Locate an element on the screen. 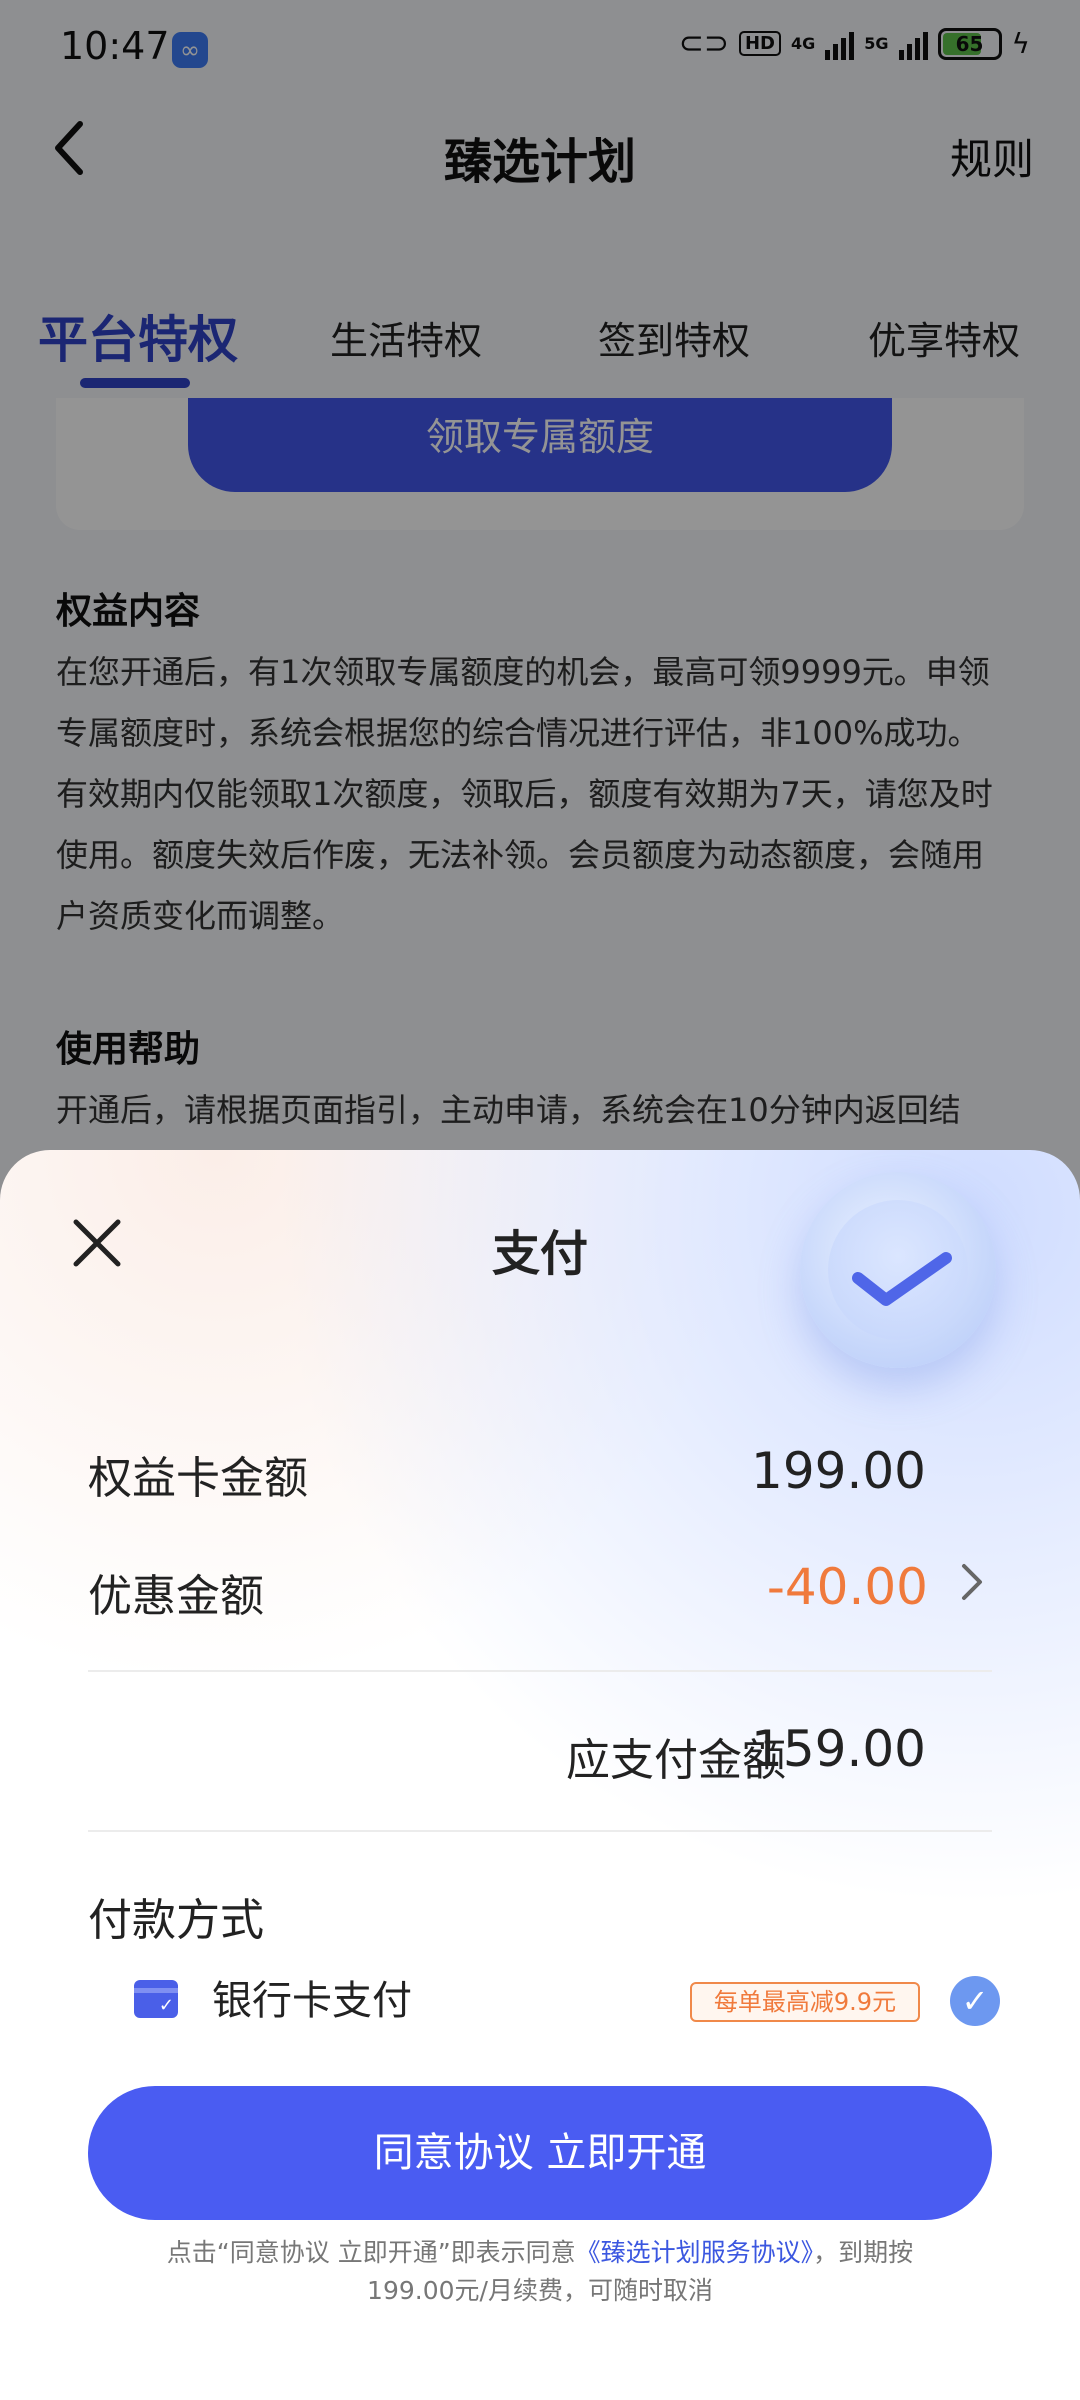 Image resolution: width=1080 pixels, height=2400 pixels. agreement-prefix: 点击“同意协议 立即开通”即表示同意 is located at coordinates (371, 2252).